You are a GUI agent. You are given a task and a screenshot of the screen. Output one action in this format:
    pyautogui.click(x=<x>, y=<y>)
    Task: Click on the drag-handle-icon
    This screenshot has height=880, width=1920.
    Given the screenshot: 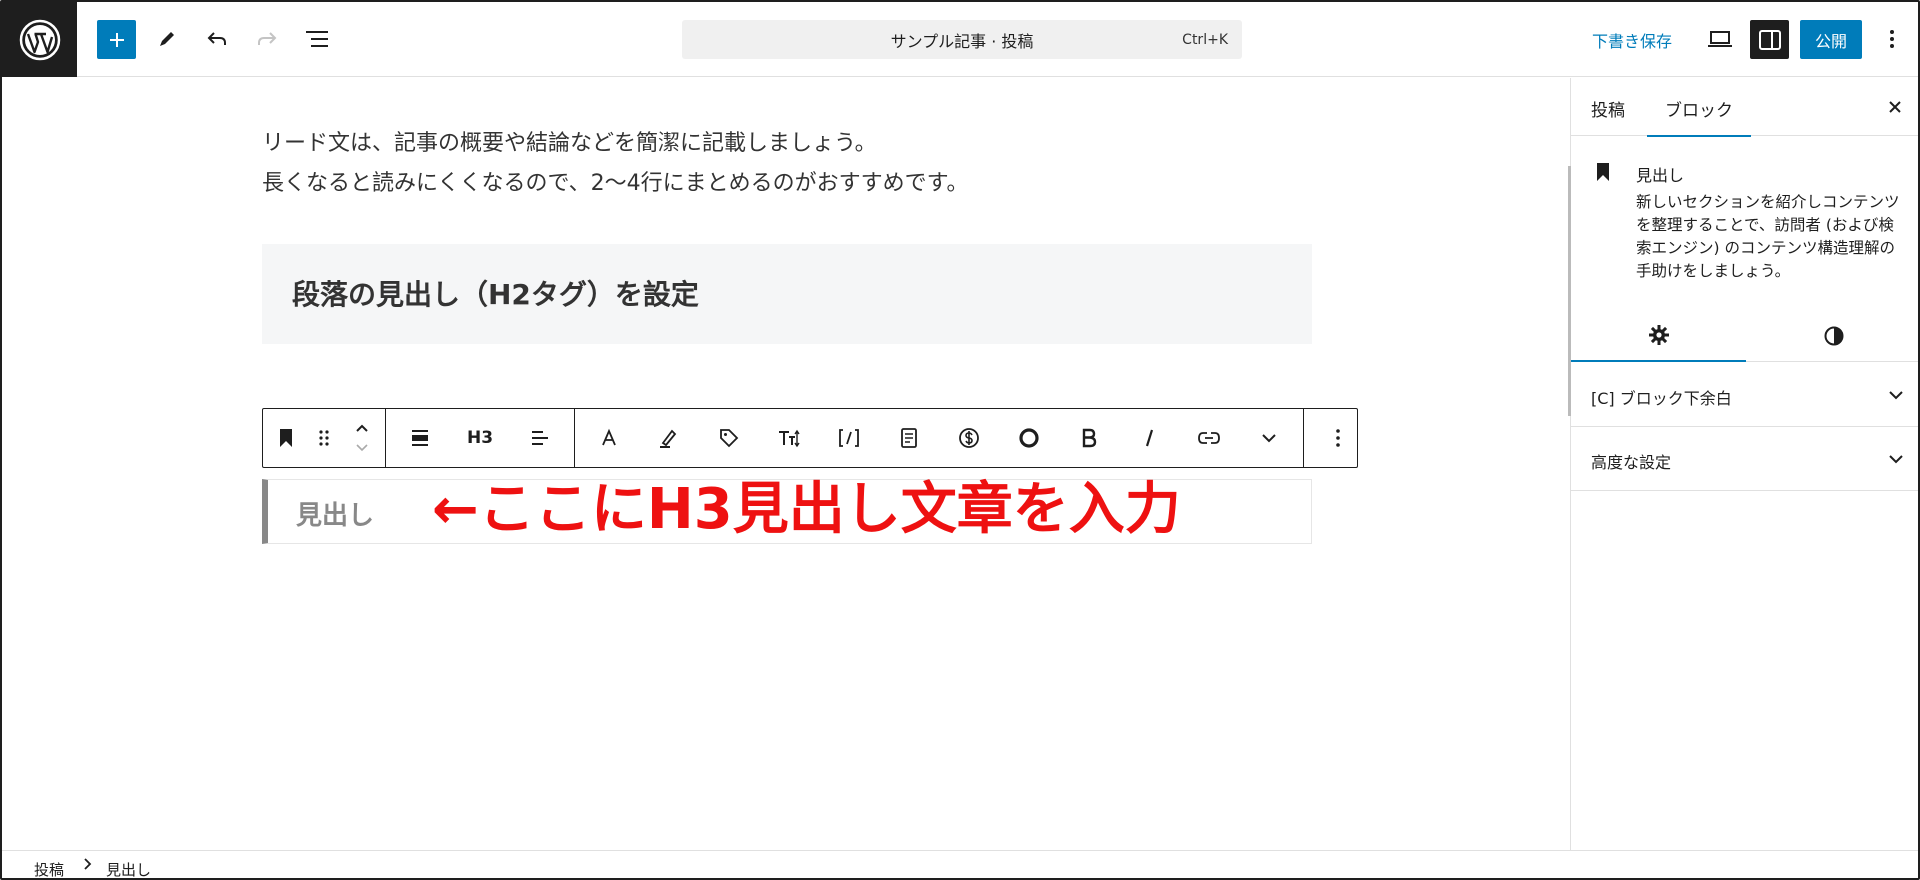 What is the action you would take?
    pyautogui.click(x=324, y=438)
    